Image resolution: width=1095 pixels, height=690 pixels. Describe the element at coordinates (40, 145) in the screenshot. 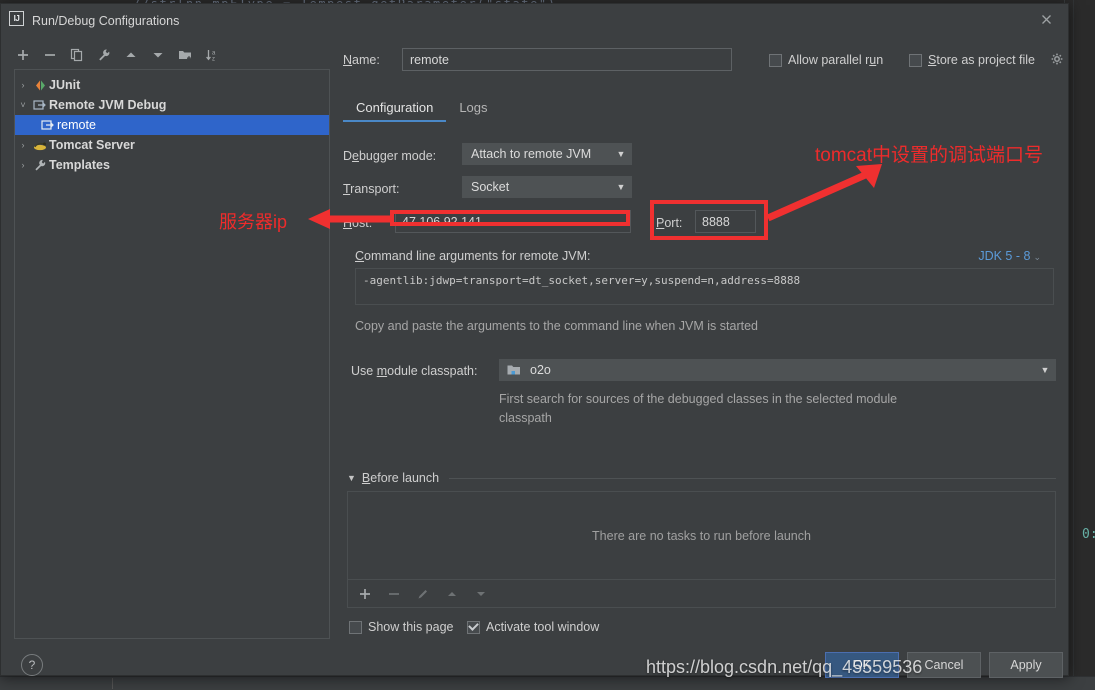

I see `tomcat-icon` at that location.